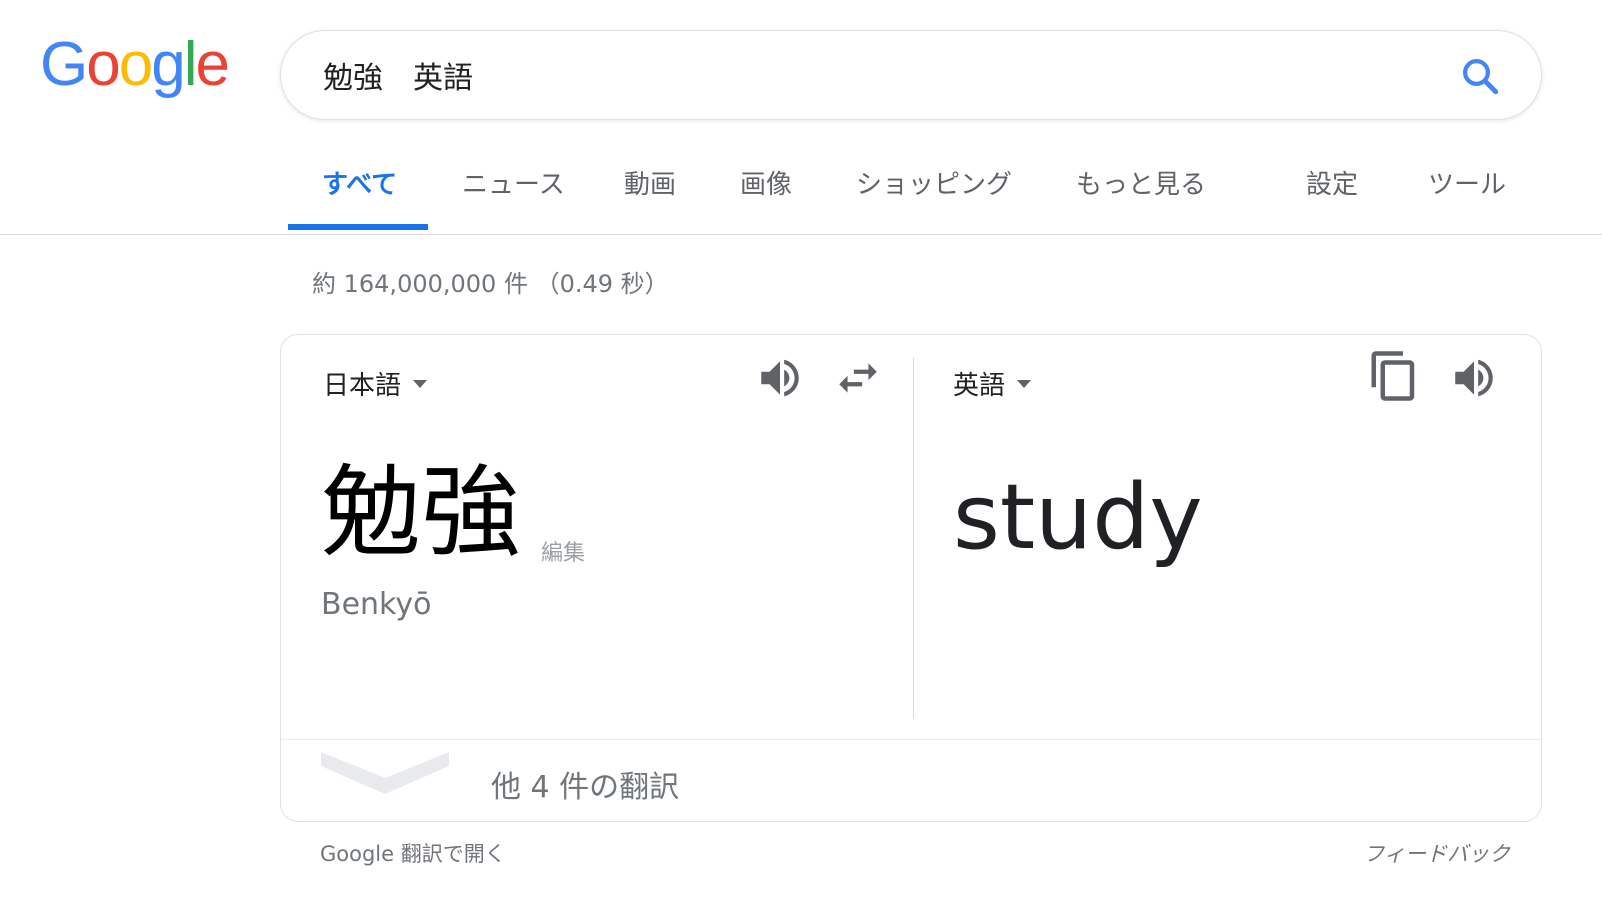  What do you see at coordinates (1332, 182) in the screenshot?
I see `tab-settings: 設定` at bounding box center [1332, 182].